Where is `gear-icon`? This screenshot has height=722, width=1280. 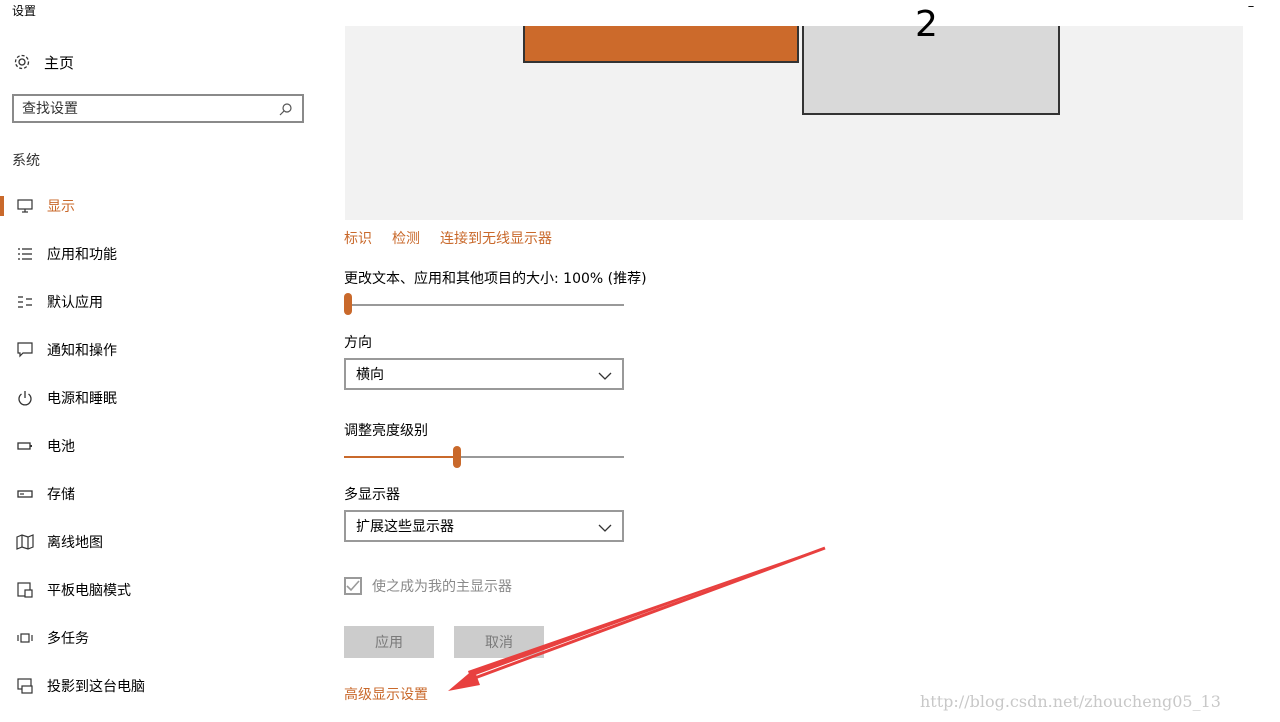 gear-icon is located at coordinates (22, 62).